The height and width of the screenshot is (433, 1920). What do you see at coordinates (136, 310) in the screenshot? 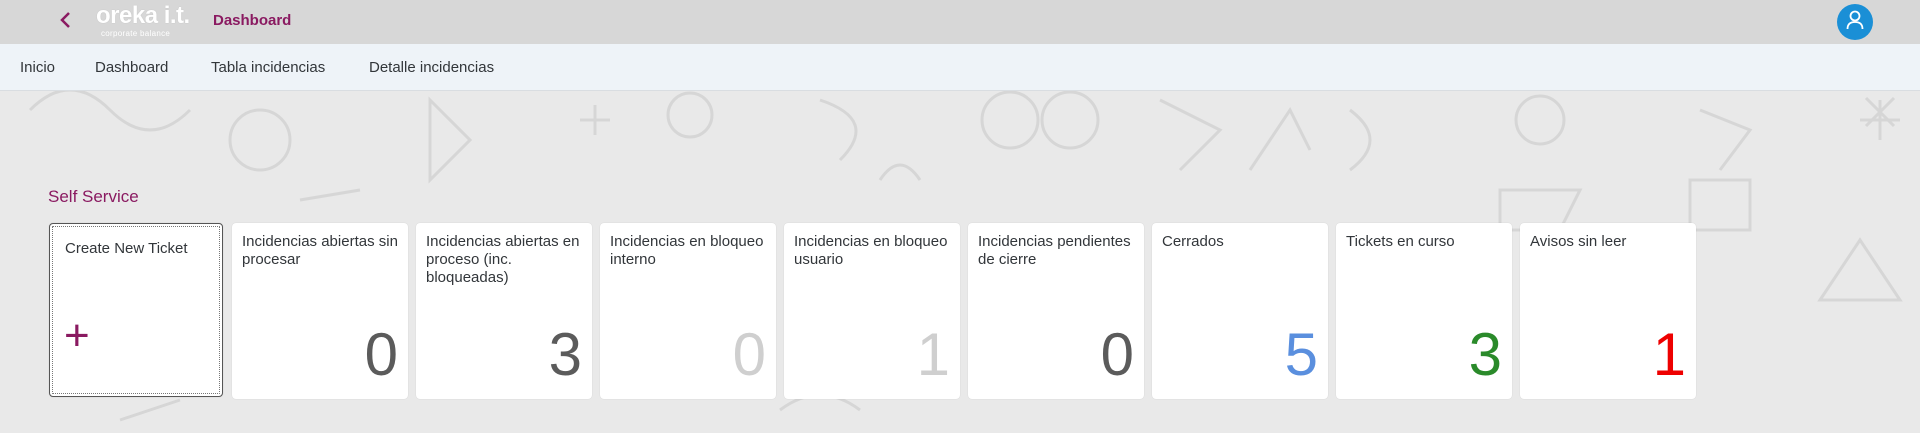
I see `tile-create-new-ticket: Create New Ticket +` at bounding box center [136, 310].